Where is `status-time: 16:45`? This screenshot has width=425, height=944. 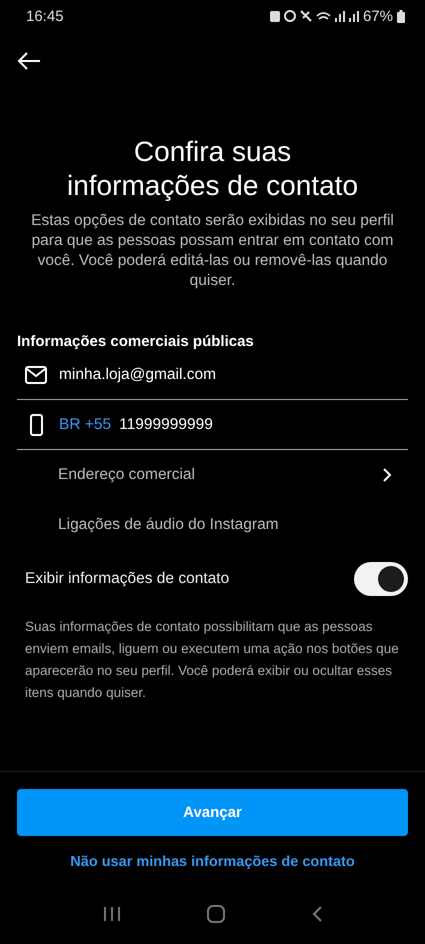
status-time: 16:45 is located at coordinates (45, 16).